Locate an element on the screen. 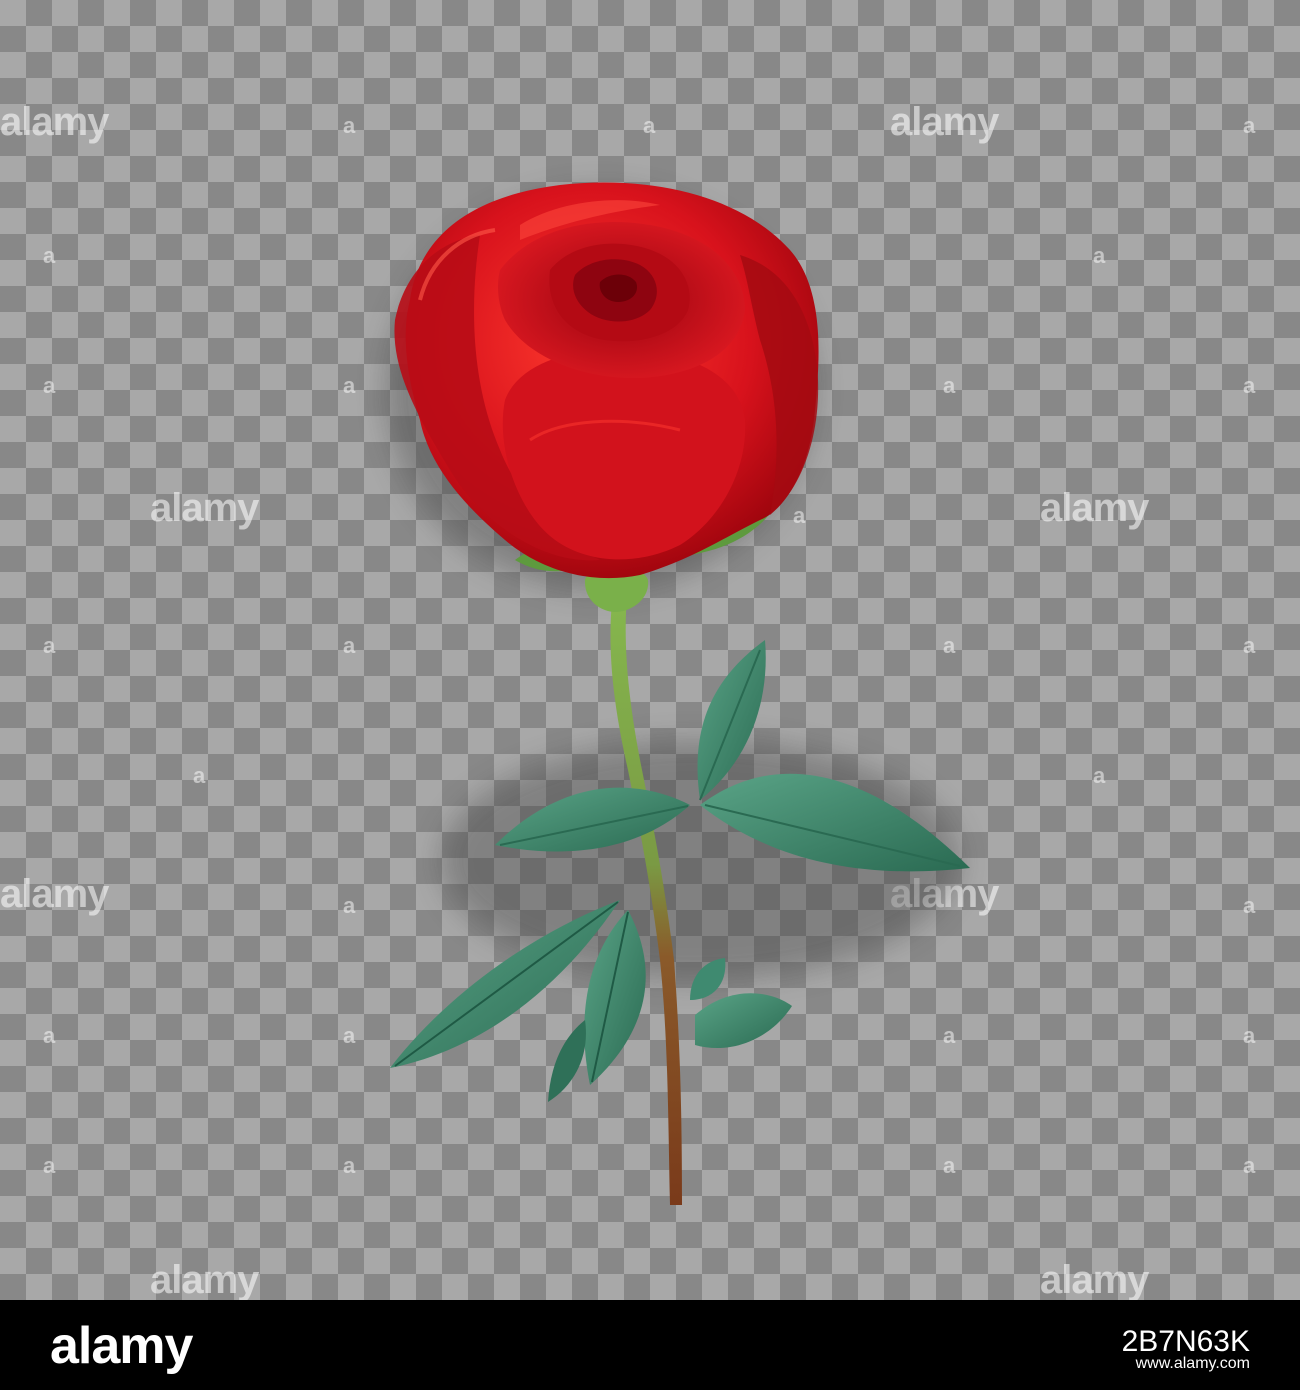 The image size is (1300, 1390). stock-footer-bar: alamy 2B7N63K www.alamy.com is located at coordinates (650, 1345).